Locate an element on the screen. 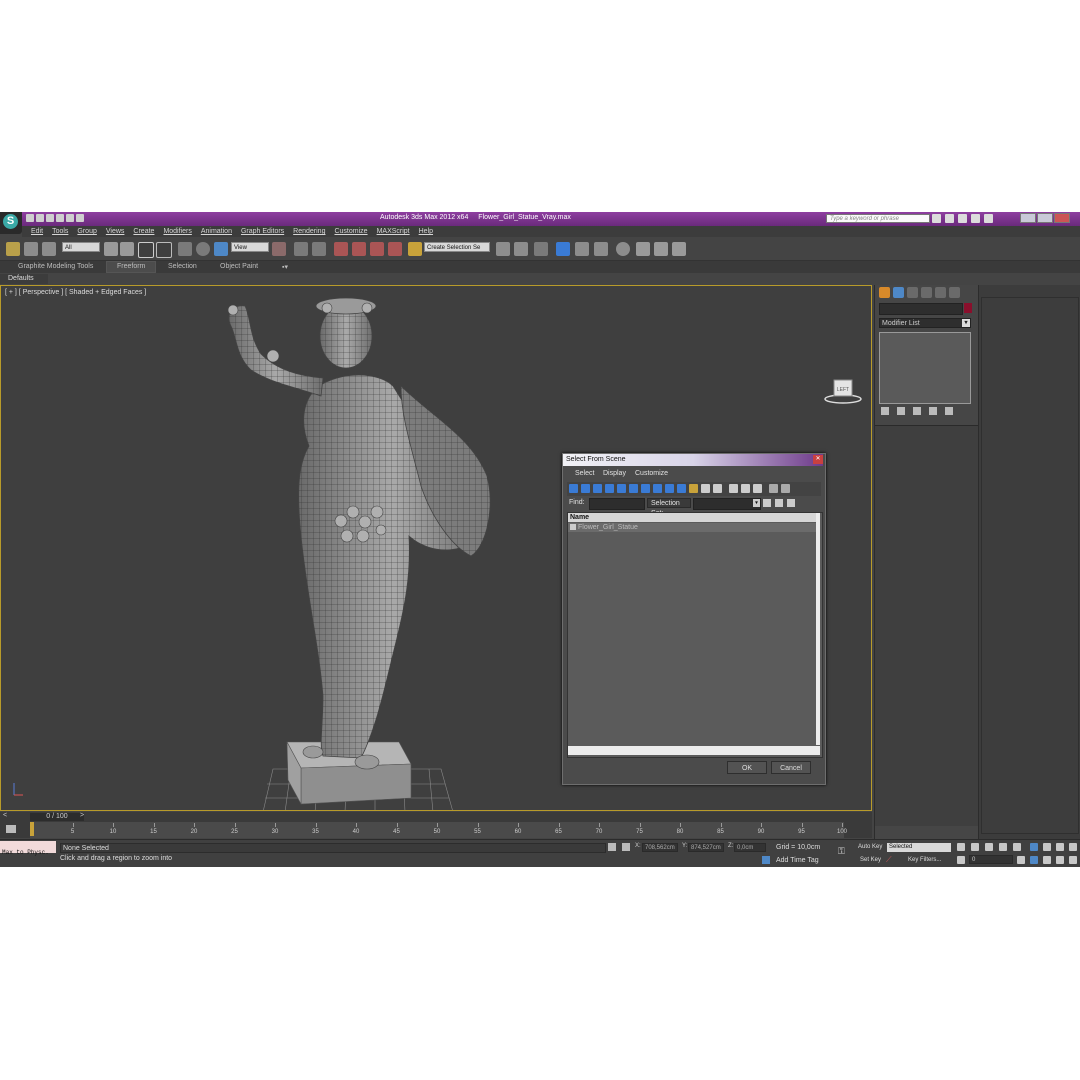 This screenshot has height=1080, width=1080. select-by-name-icon is located at coordinates (127, 249).